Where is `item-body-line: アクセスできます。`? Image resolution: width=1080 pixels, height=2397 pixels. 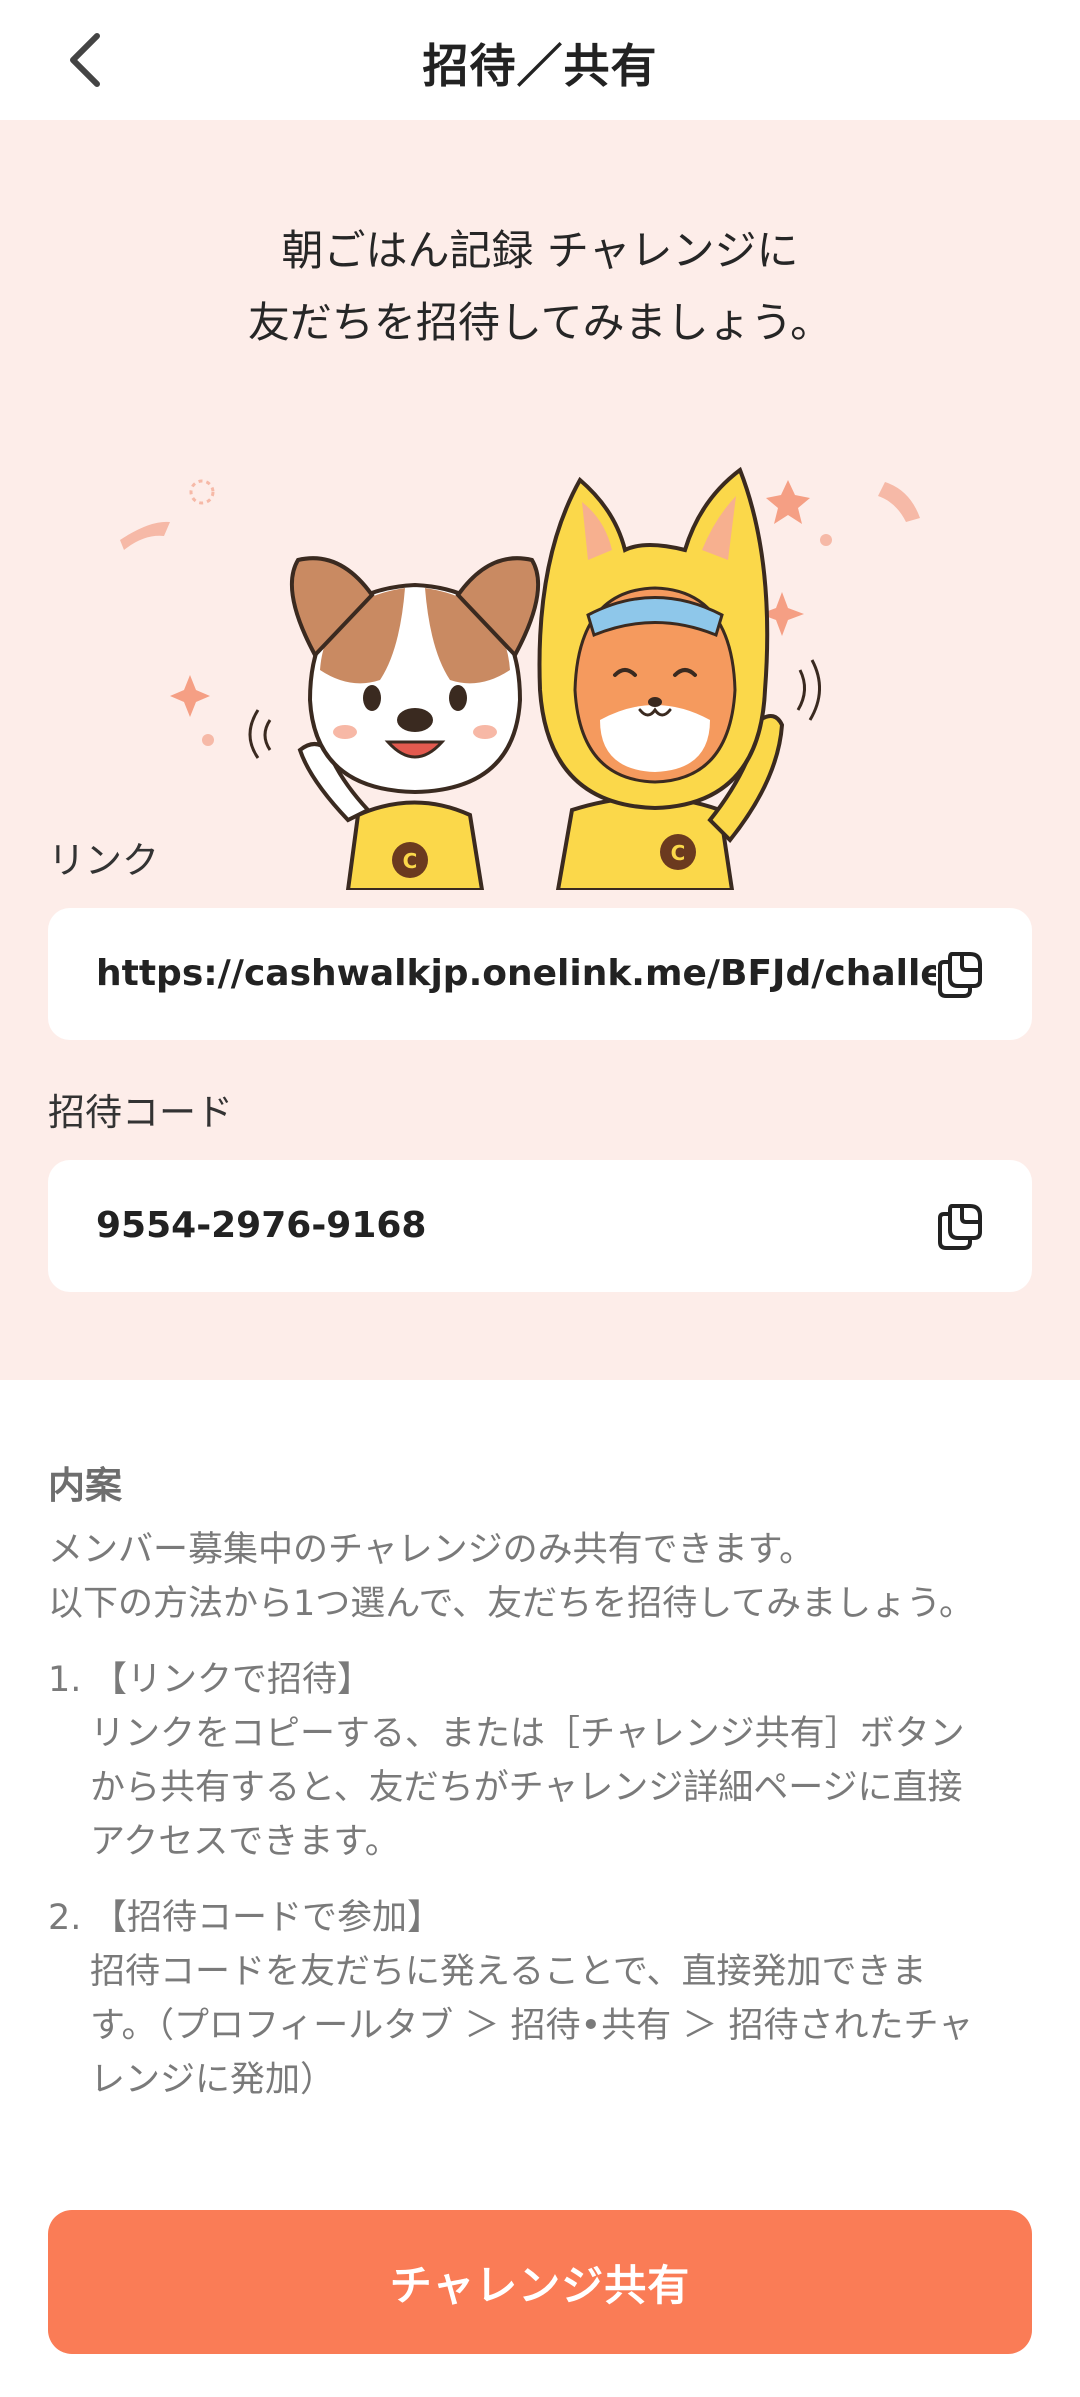 item-body-line: アクセスできます。 is located at coordinates (245, 1842).